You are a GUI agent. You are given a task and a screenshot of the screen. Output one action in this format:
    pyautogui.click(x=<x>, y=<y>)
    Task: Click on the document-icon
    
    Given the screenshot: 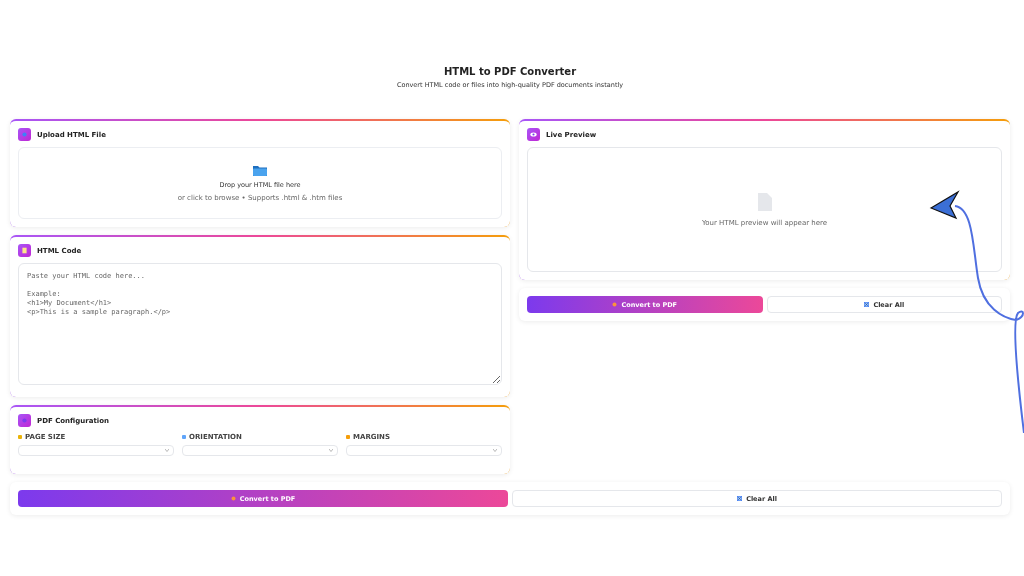 What is the action you would take?
    pyautogui.click(x=764, y=201)
    